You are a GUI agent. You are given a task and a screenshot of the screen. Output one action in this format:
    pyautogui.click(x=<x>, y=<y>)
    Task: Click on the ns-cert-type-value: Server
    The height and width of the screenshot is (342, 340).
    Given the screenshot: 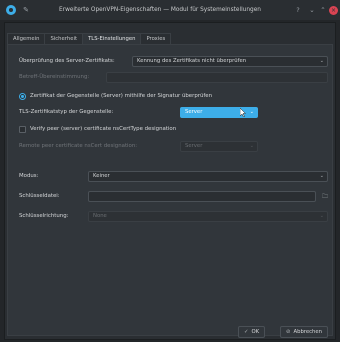 What is the action you would take?
    pyautogui.click(x=194, y=145)
    